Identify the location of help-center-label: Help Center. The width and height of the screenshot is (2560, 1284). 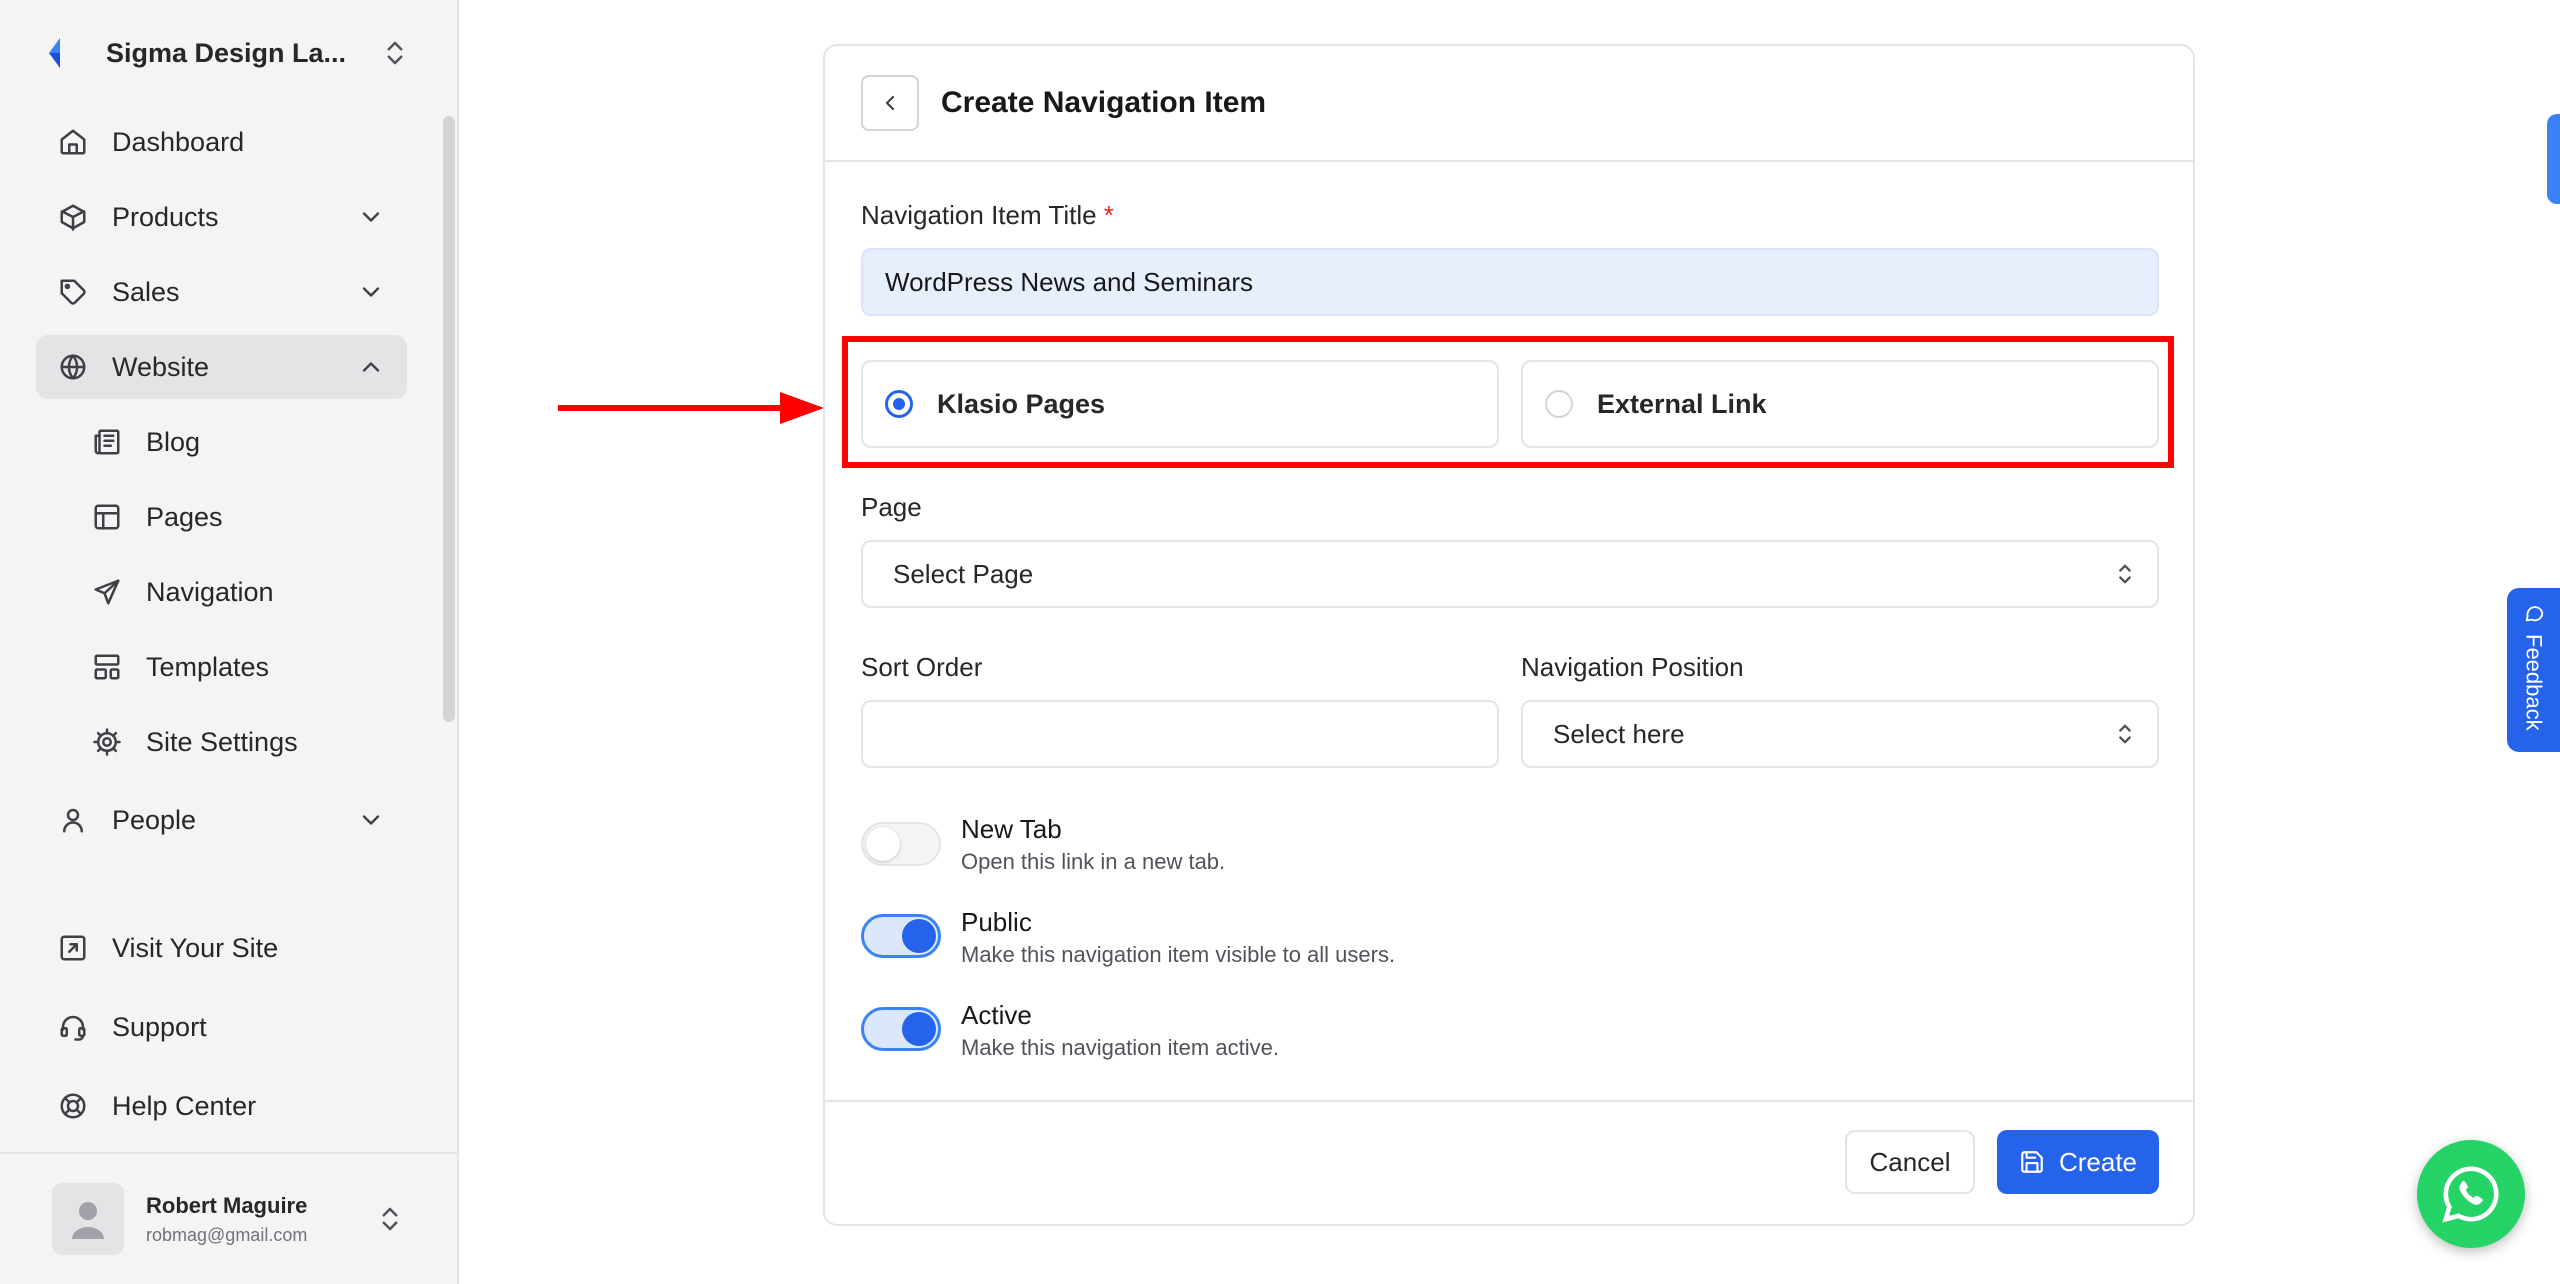
(184, 1105).